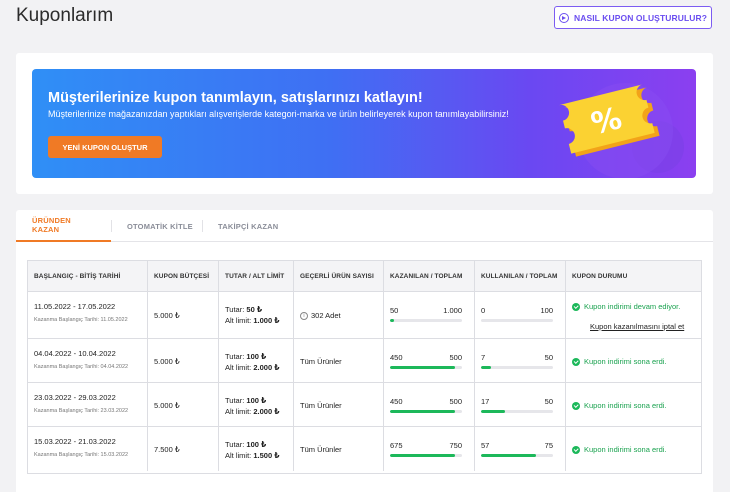 The width and height of the screenshot is (730, 492). I want to click on earned-total: 1.000, so click(452, 310).